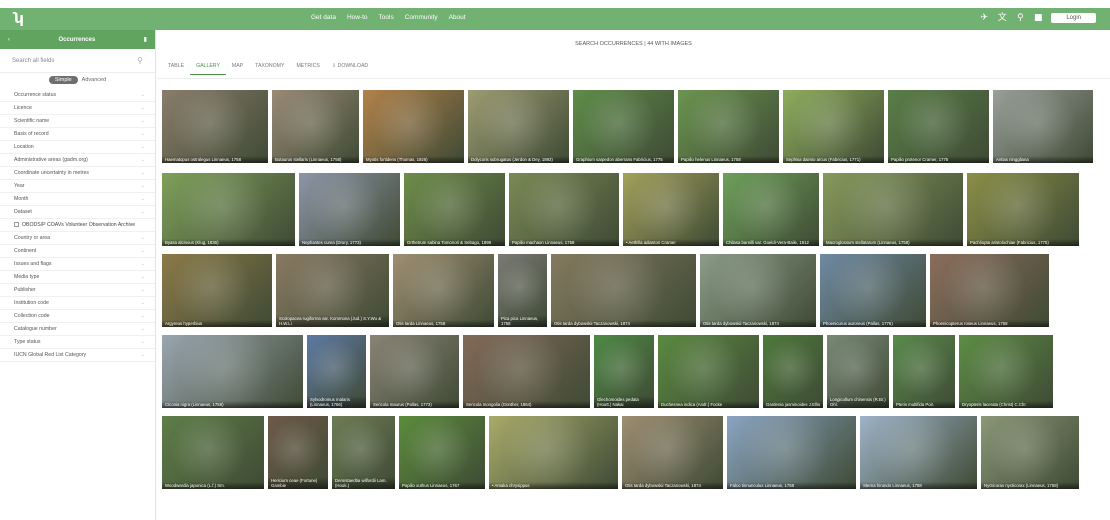 This screenshot has height=520, width=1110. Describe the element at coordinates (1038, 18) in the screenshot. I see `message-icon: ■` at that location.